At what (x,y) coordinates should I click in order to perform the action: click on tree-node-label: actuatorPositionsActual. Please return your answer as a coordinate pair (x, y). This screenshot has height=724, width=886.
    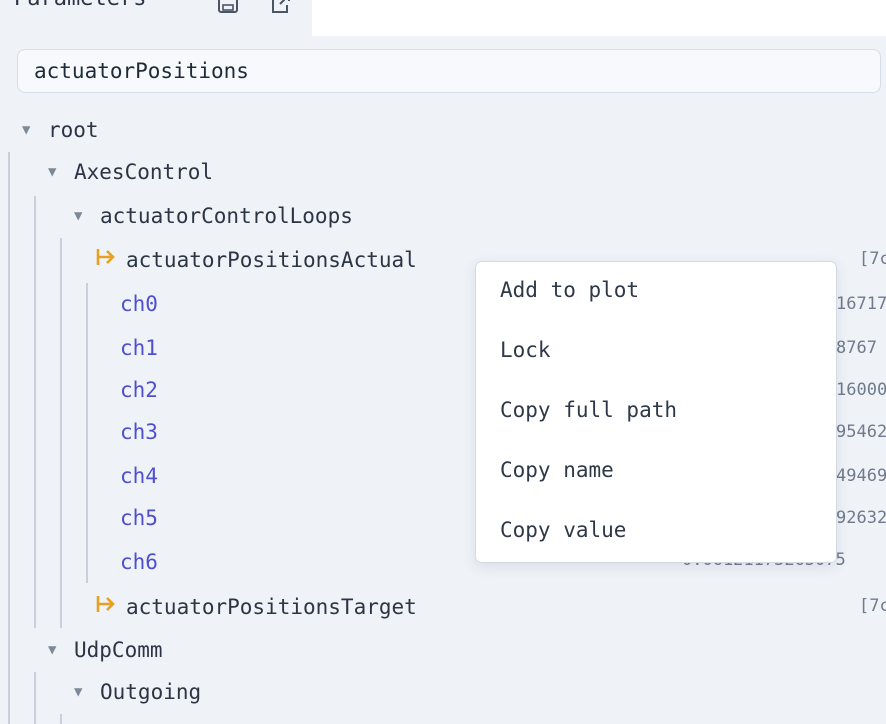
    Looking at the image, I should click on (271, 260).